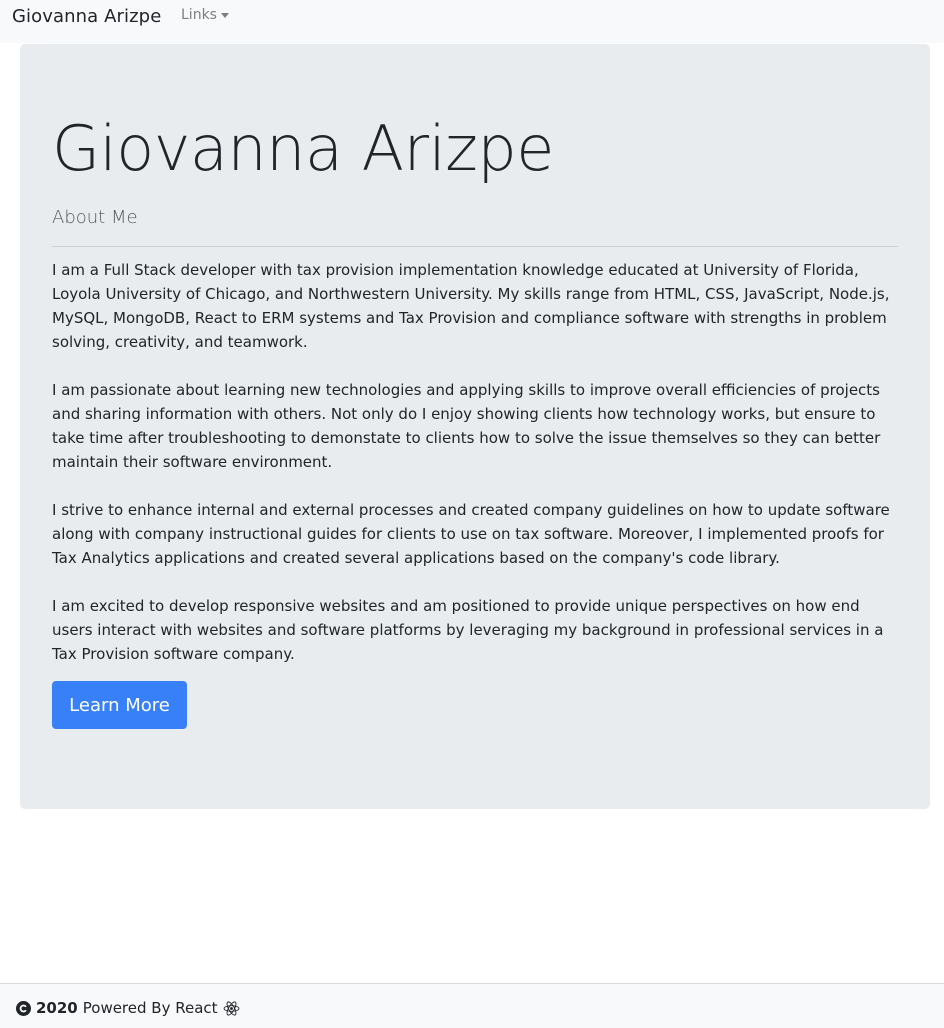 This screenshot has width=944, height=1028. What do you see at coordinates (303, 148) in the screenshot?
I see `page-title: Giovanna Arizpe` at bounding box center [303, 148].